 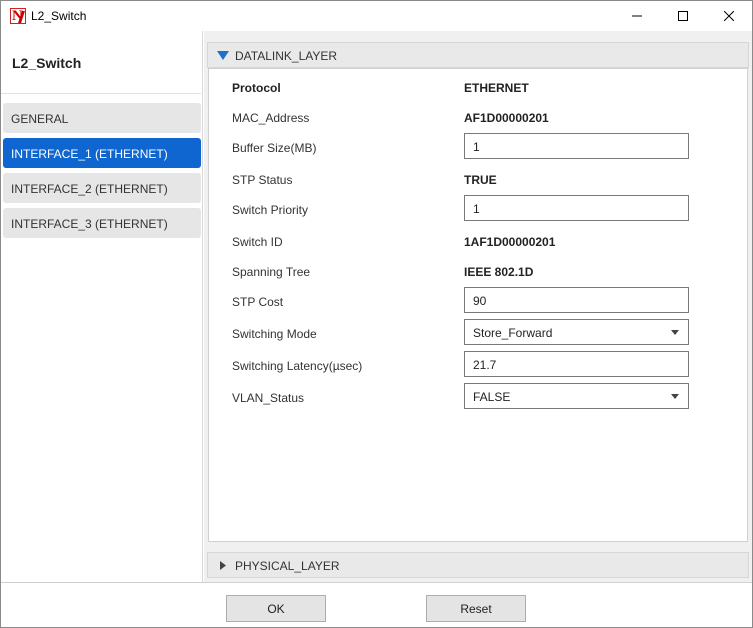 I want to click on stp-cost-label: STP Cost, so click(x=258, y=302).